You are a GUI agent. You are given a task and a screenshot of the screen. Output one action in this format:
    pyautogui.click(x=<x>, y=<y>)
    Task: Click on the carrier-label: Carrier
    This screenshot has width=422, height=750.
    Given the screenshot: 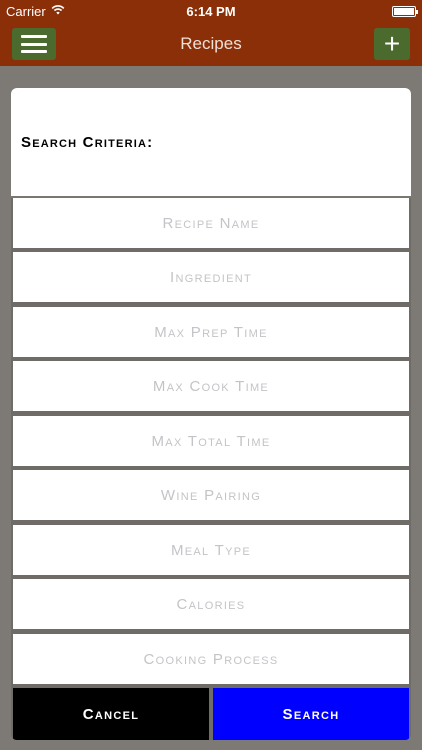 What is the action you would take?
    pyautogui.click(x=26, y=11)
    